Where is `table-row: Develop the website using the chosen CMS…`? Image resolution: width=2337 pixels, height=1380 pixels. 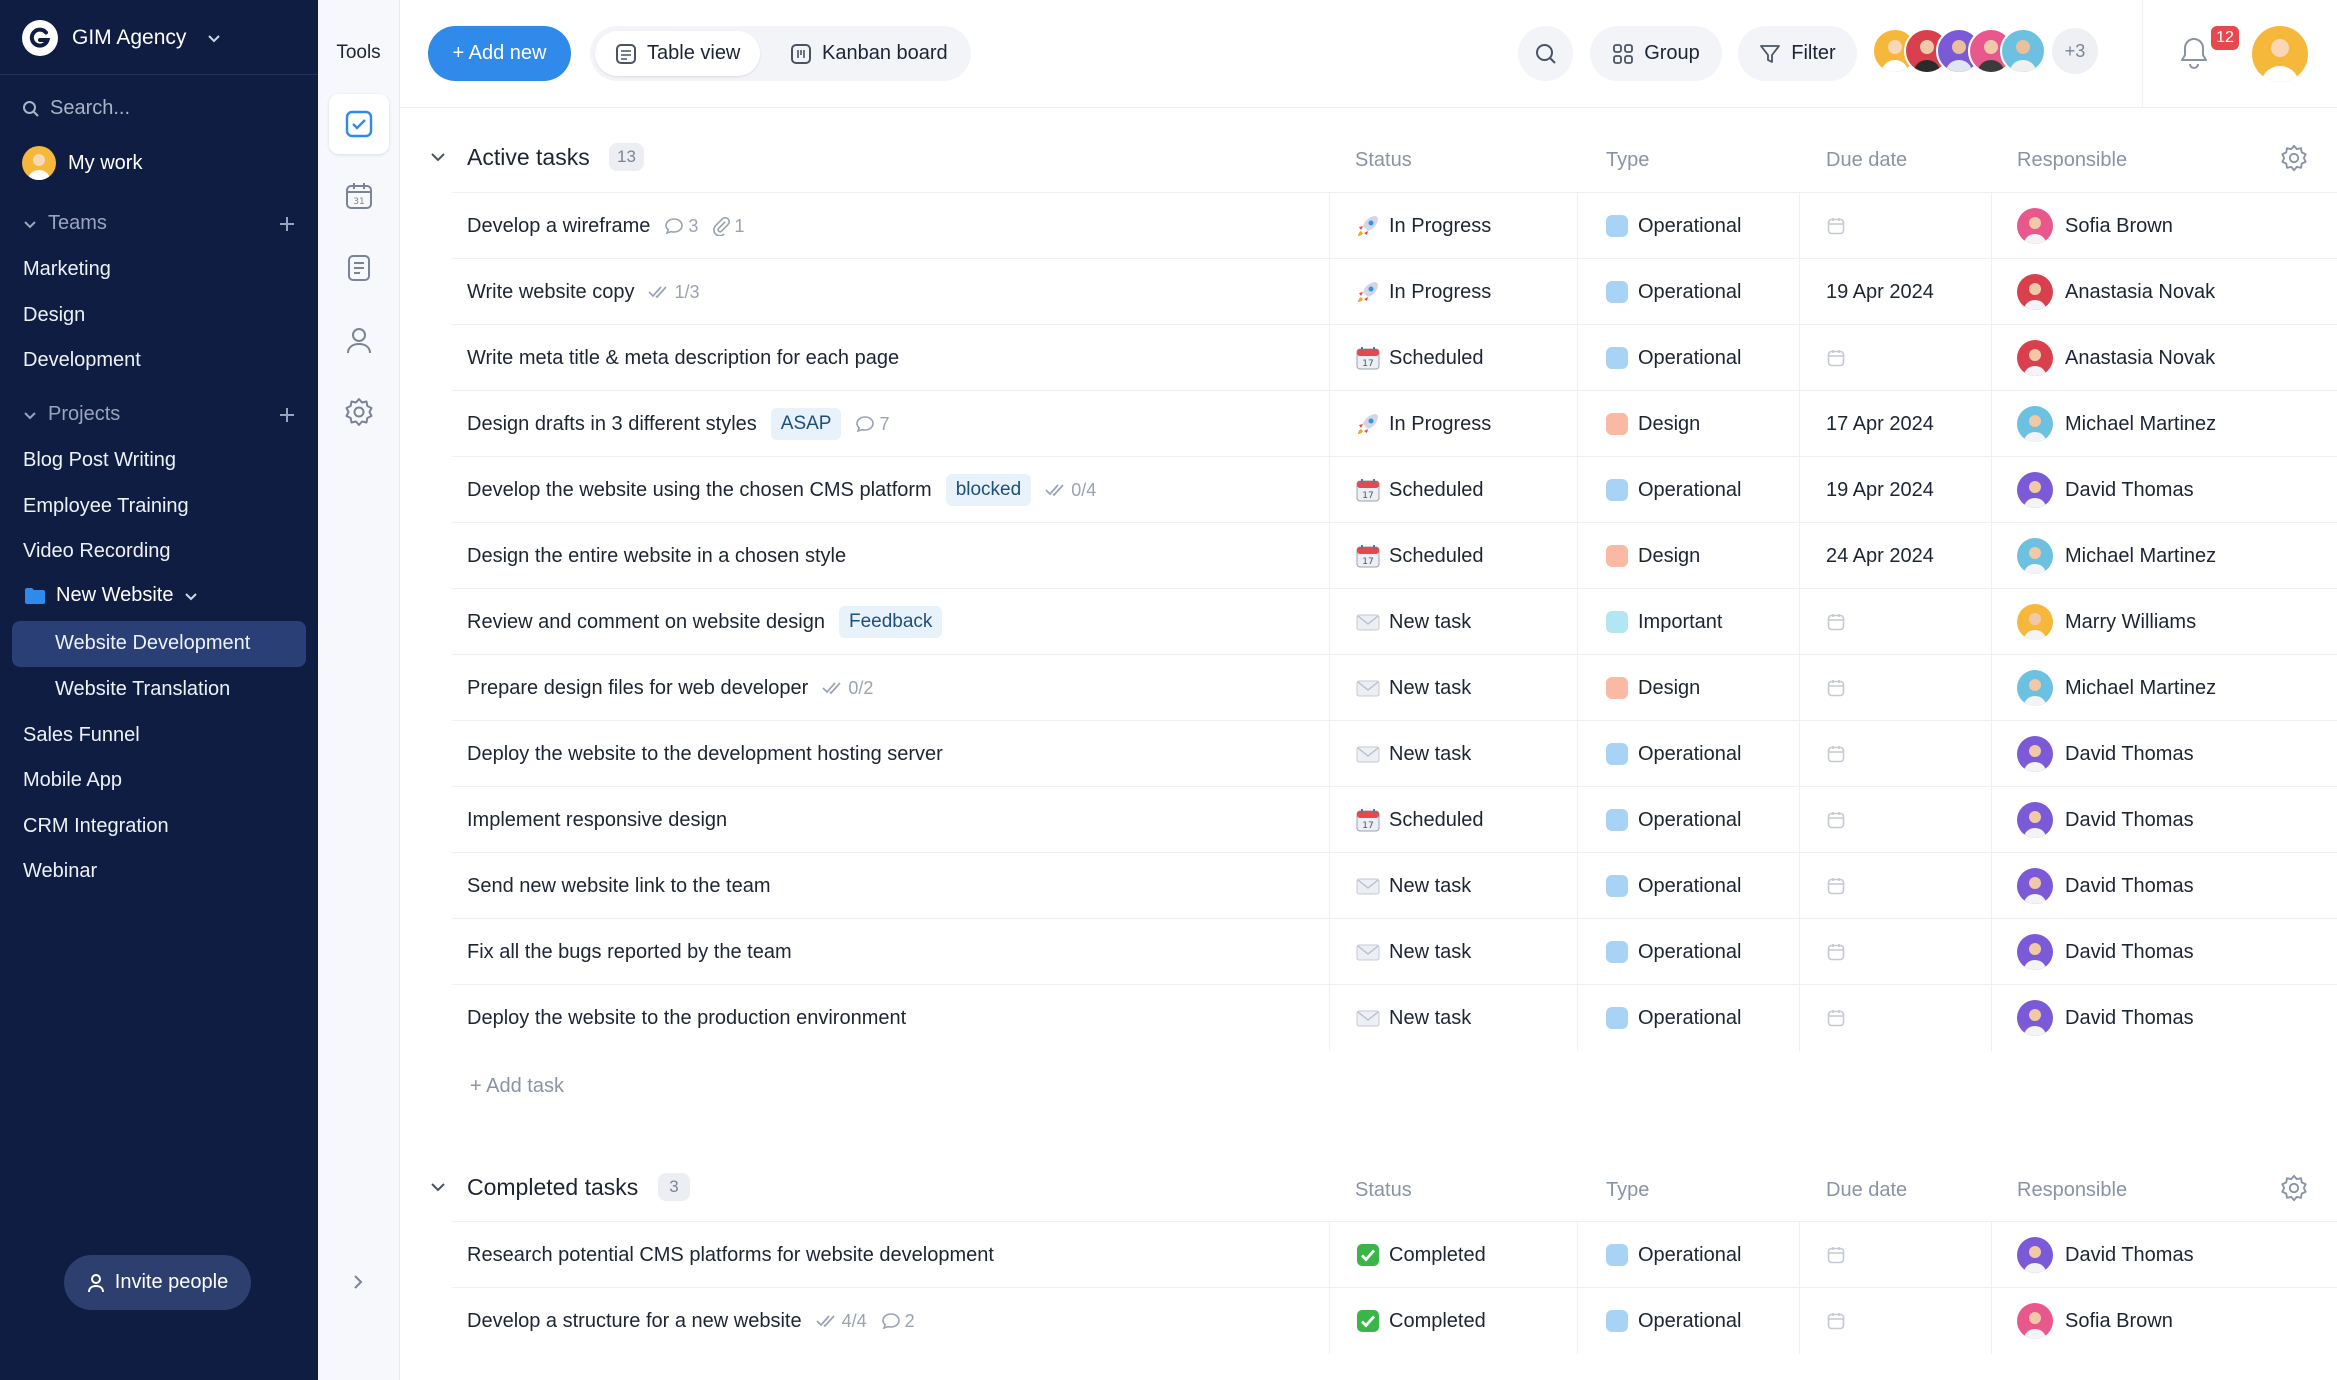
table-row: Develop the website using the chosen CMS… is located at coordinates (1394, 489).